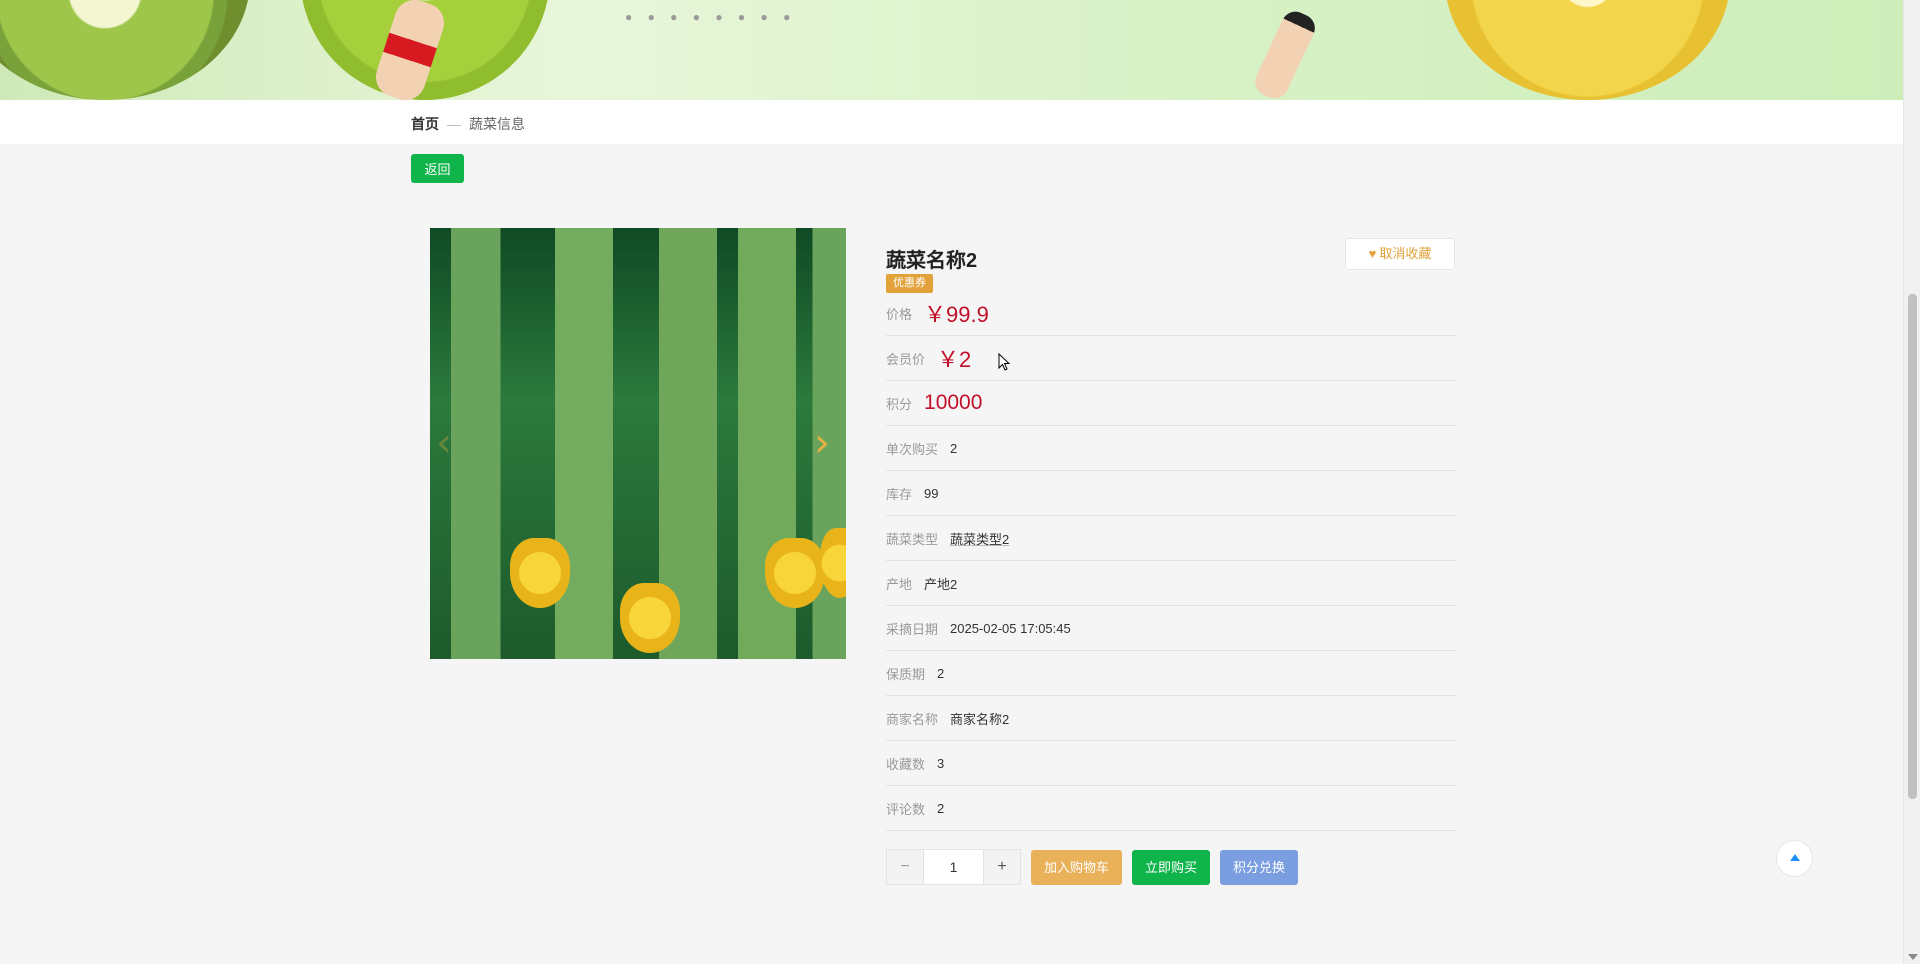  Describe the element at coordinates (1171, 718) in the screenshot. I see `field-row-merchant: 商家名称 商家名称2` at that location.